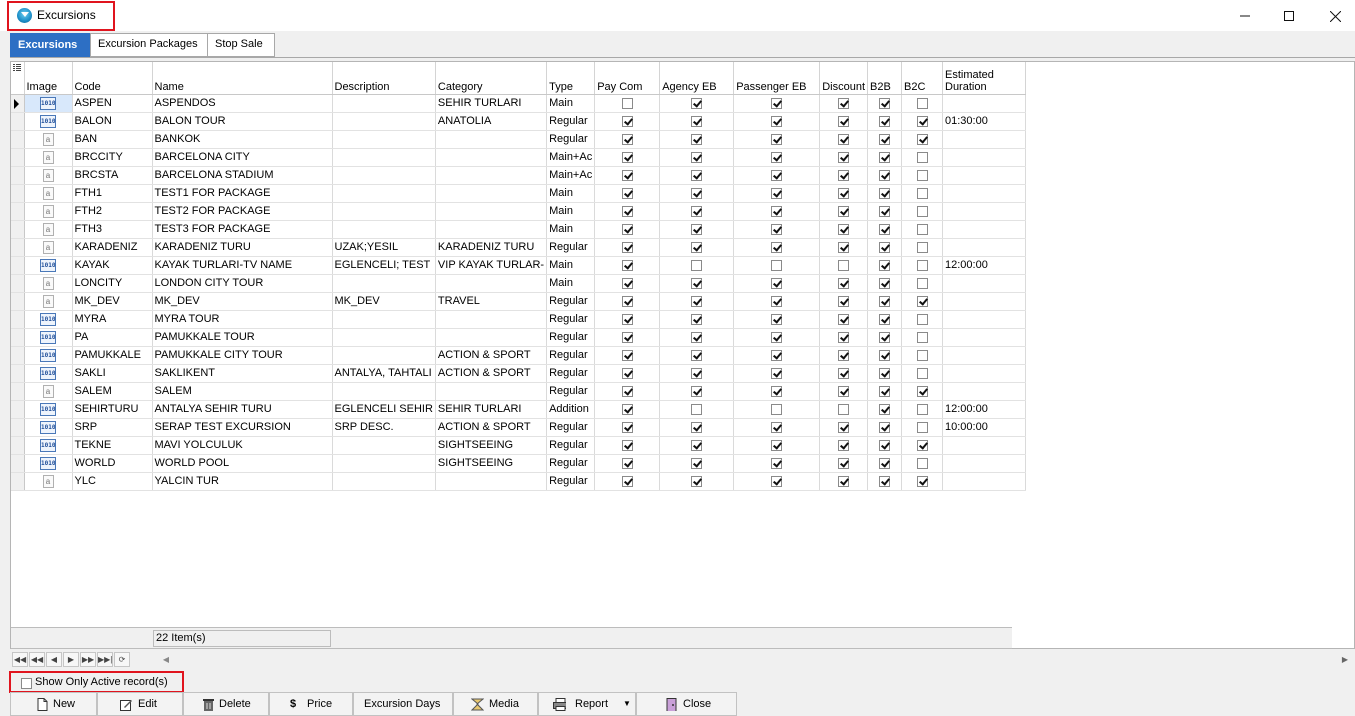 The image size is (1355, 716). I want to click on tab-excursions: Excursions, so click(50, 45).